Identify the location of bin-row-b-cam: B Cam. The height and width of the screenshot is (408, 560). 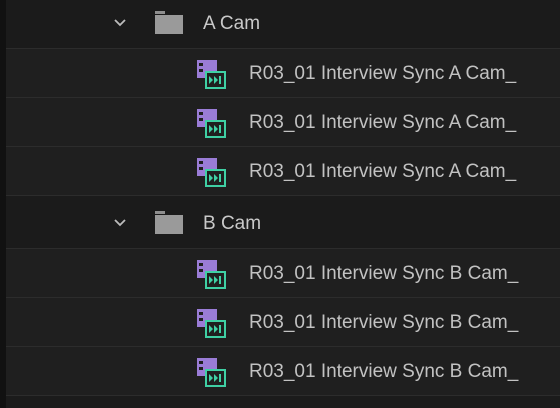
(283, 224).